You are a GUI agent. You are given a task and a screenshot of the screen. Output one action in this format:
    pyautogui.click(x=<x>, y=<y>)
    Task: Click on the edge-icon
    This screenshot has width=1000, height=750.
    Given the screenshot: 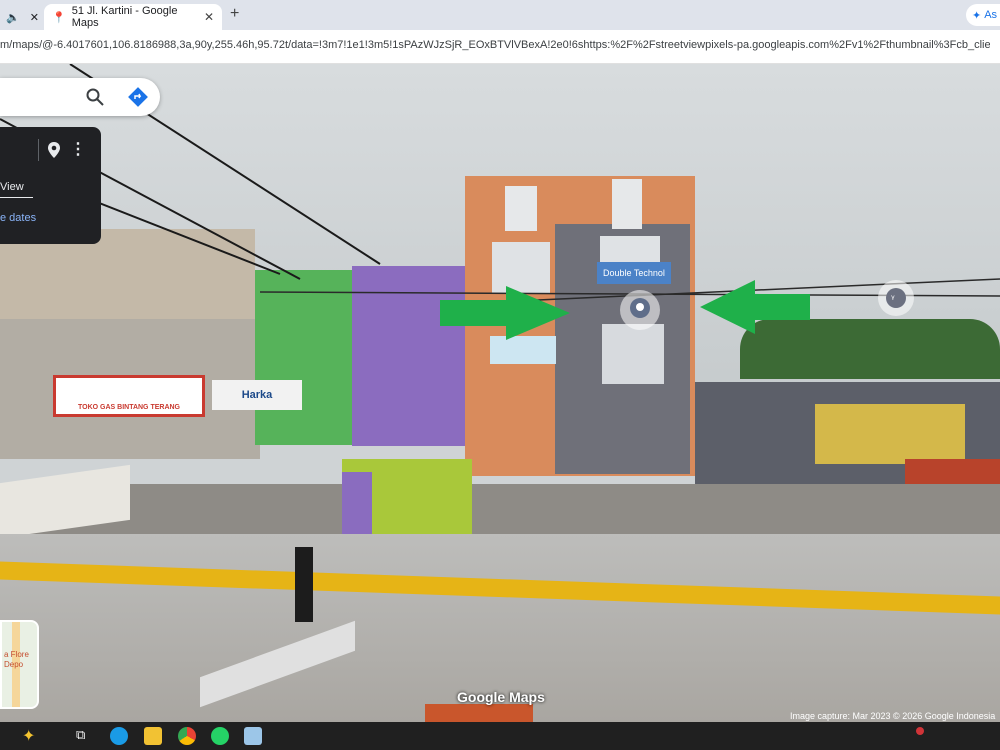 What is the action you would take?
    pyautogui.click(x=119, y=736)
    